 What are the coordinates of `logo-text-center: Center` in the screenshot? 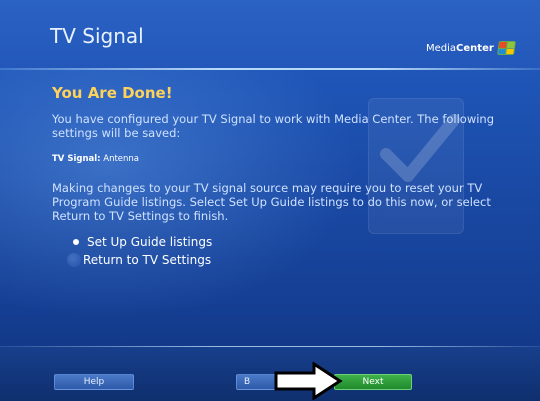 It's located at (475, 48).